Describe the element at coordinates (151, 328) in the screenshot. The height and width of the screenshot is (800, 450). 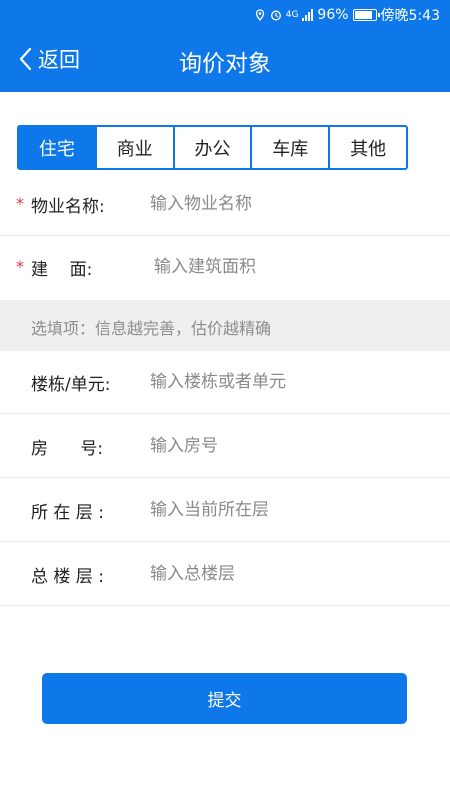
I see `optional-hint-text: 选填项：信息越完善，估价越精确` at that location.